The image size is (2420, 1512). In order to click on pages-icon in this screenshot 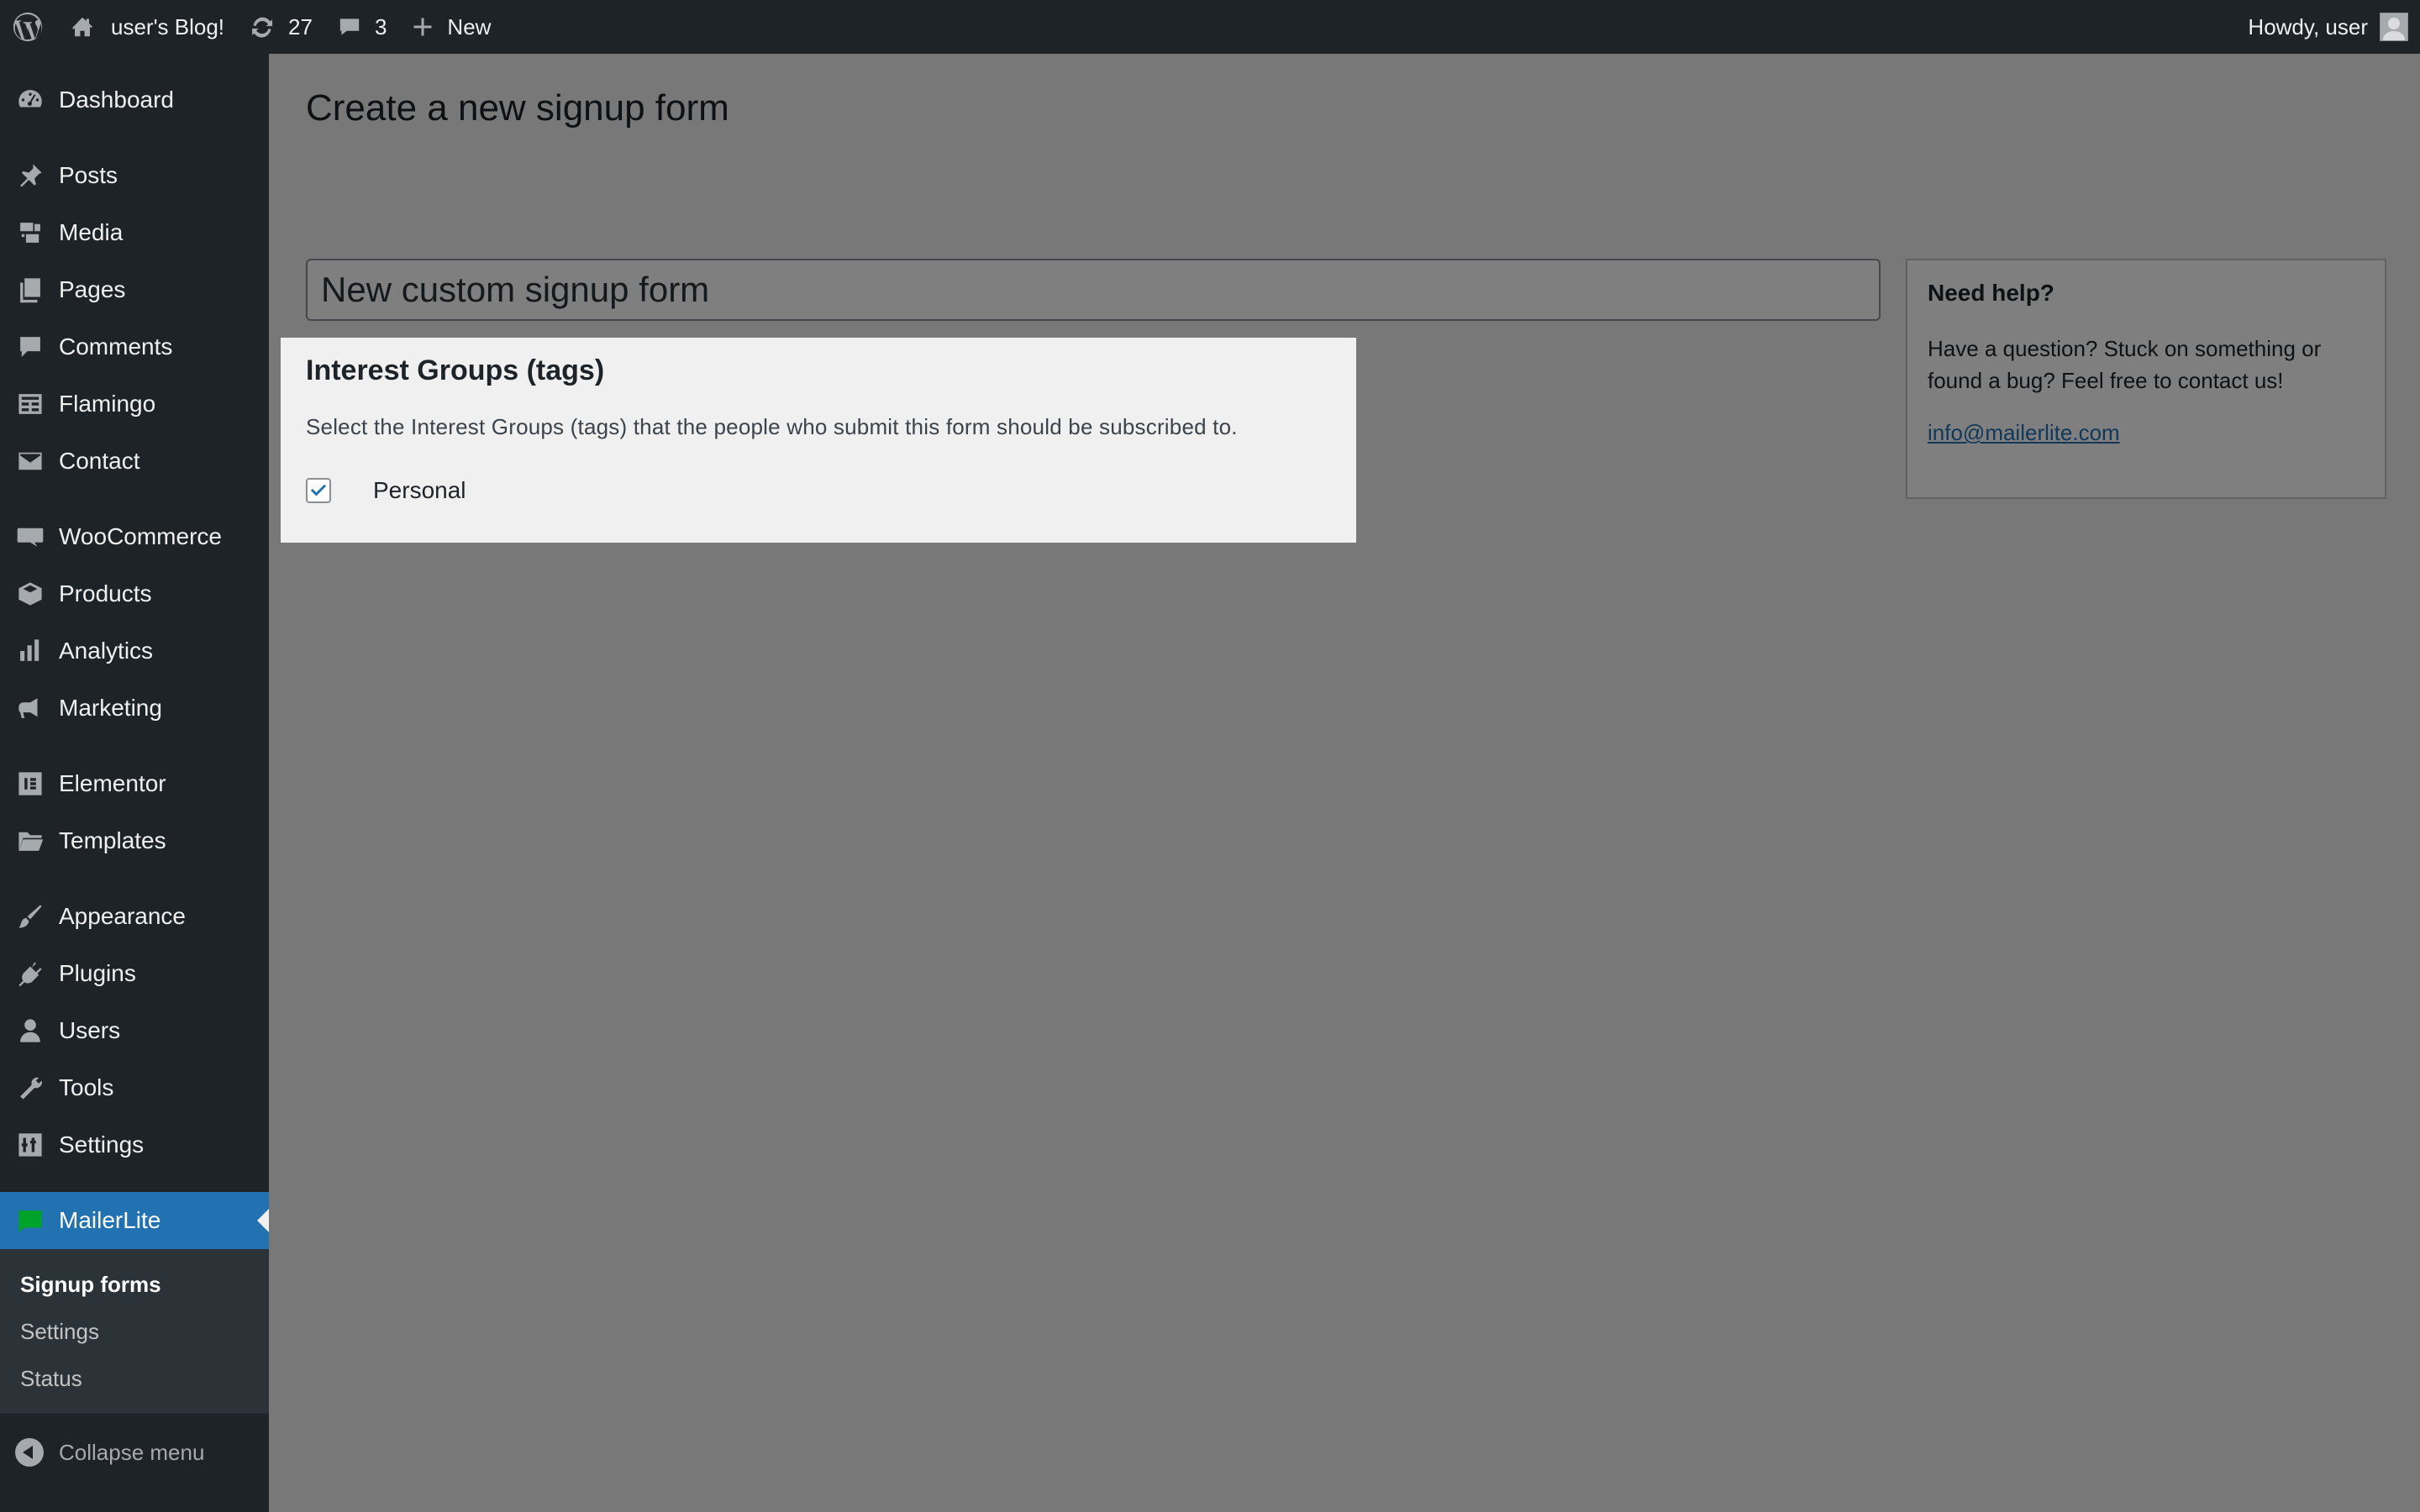, I will do `click(30, 290)`.